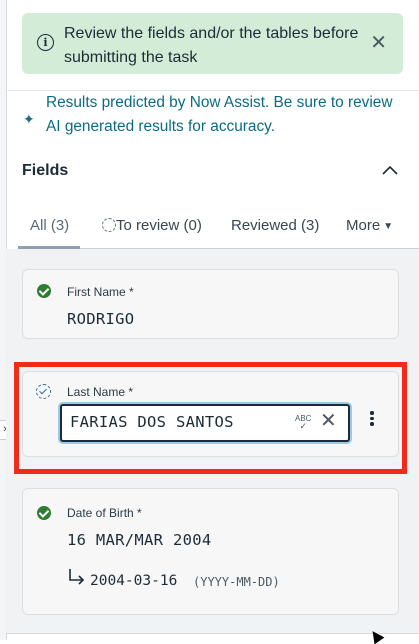  Describe the element at coordinates (275, 225) in the screenshot. I see `tab-reviewed-label: Reviewed (3)` at that location.